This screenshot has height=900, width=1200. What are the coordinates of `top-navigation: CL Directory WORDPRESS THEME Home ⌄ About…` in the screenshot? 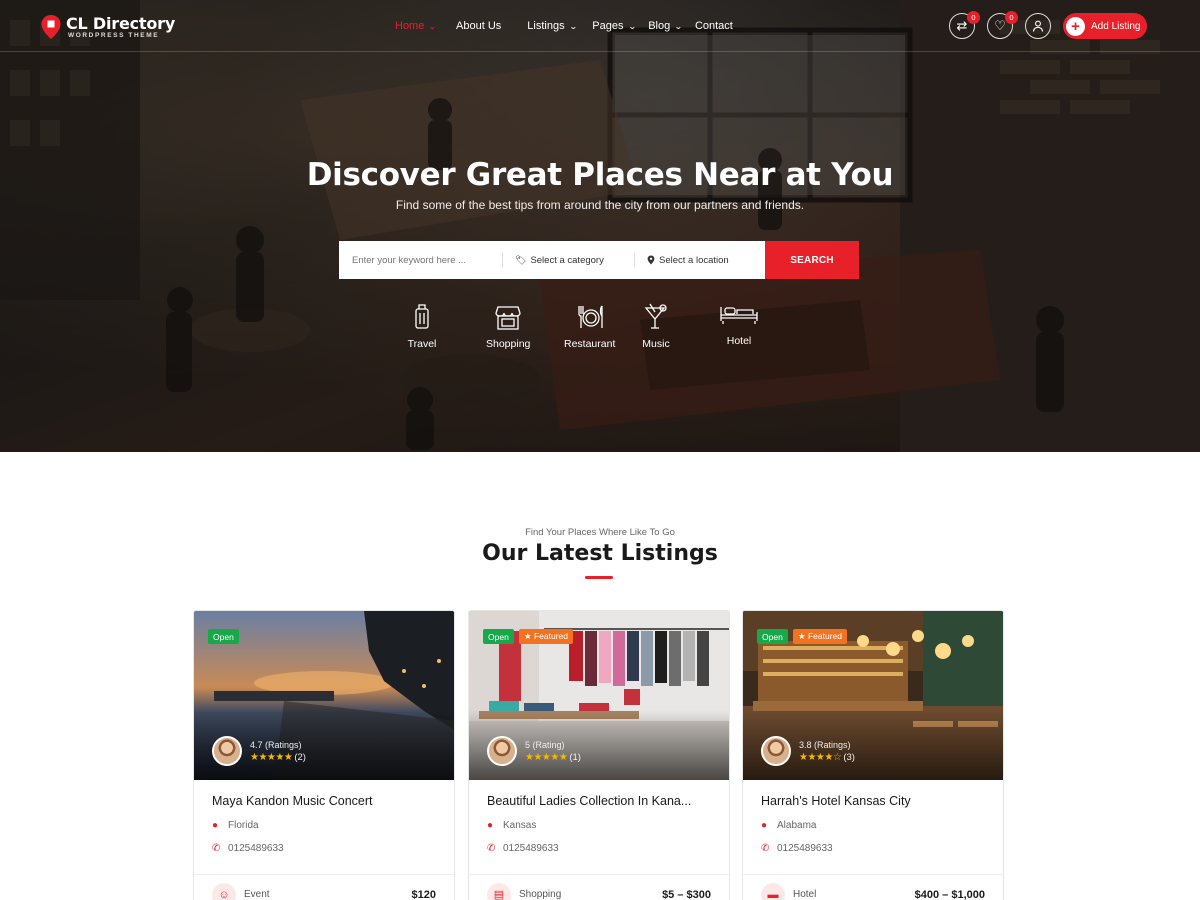 It's located at (600, 26).